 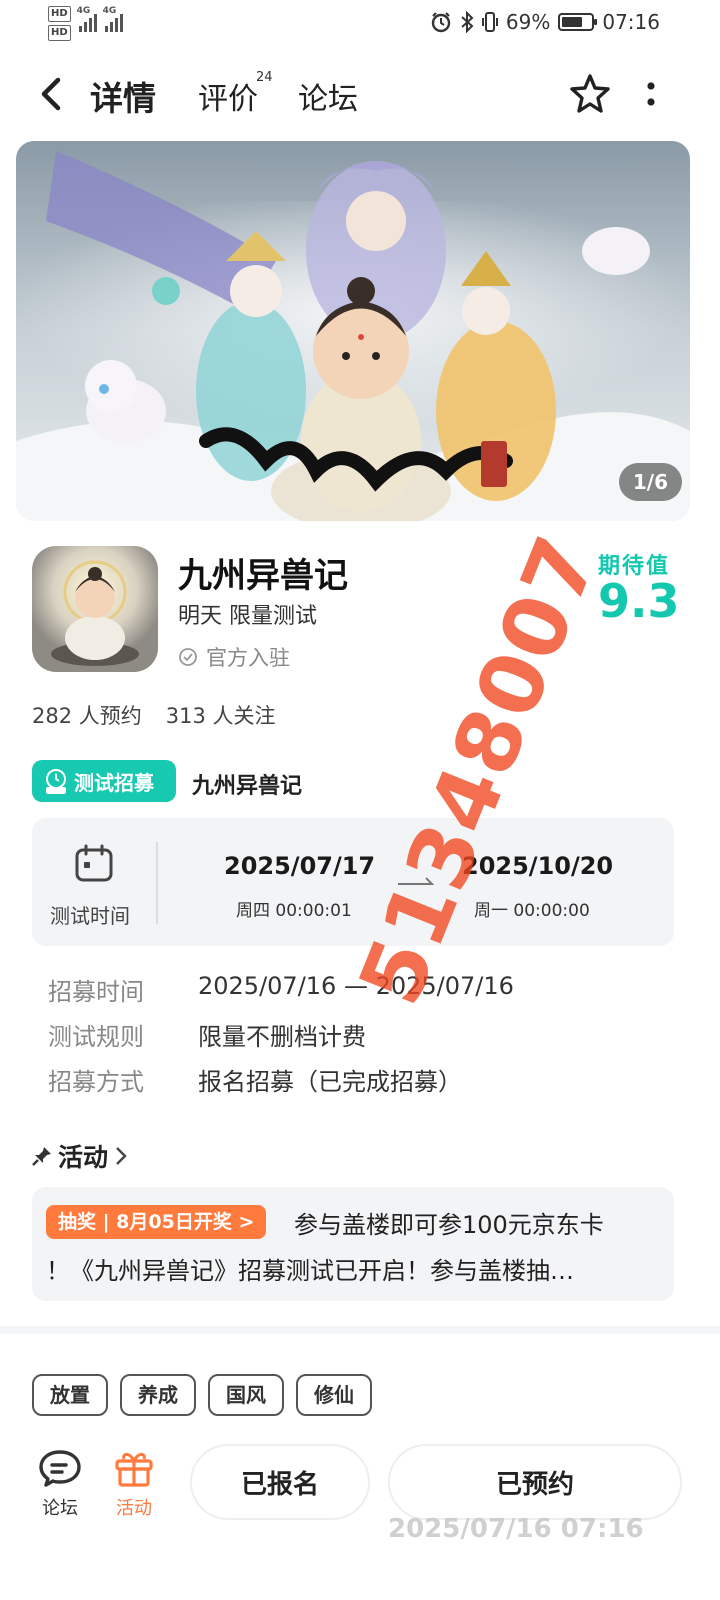 What do you see at coordinates (134, 1508) in the screenshot?
I see `bottom-activity-label: 活动` at bounding box center [134, 1508].